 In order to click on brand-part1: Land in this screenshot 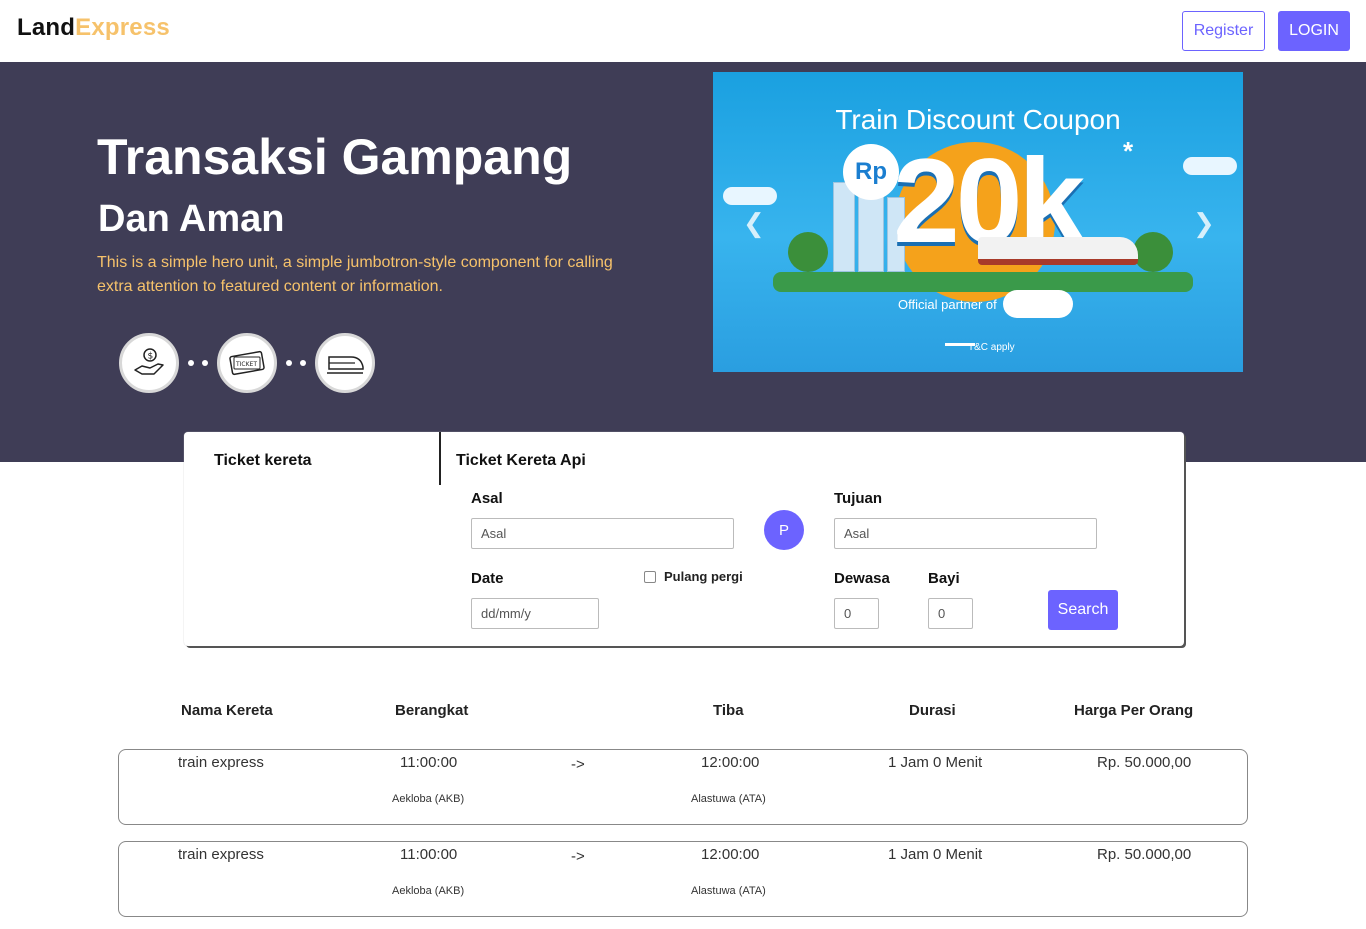, I will do `click(46, 27)`.